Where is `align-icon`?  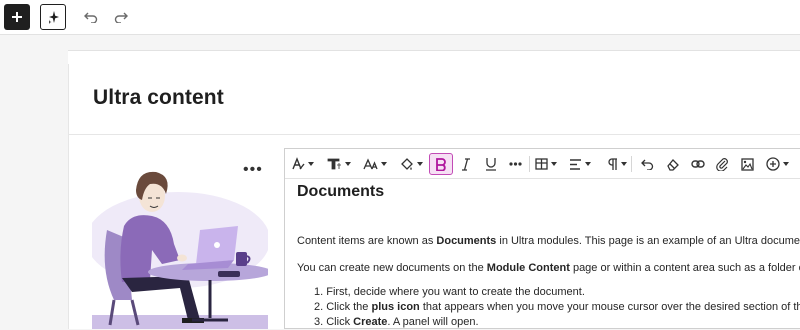 align-icon is located at coordinates (575, 164).